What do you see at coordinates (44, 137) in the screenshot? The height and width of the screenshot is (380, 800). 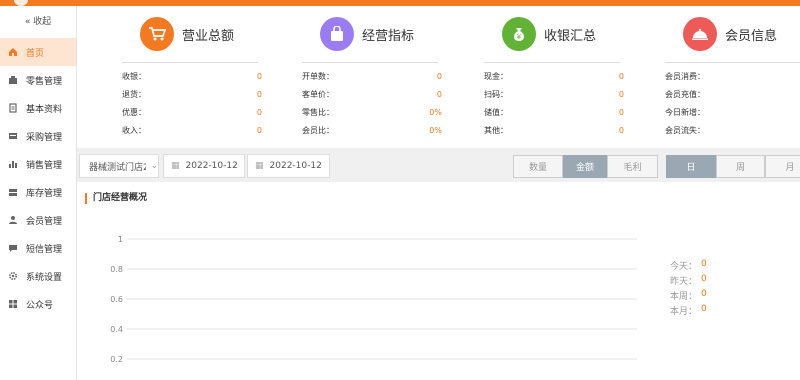 I see `sidebar-item-label: 采购管理` at bounding box center [44, 137].